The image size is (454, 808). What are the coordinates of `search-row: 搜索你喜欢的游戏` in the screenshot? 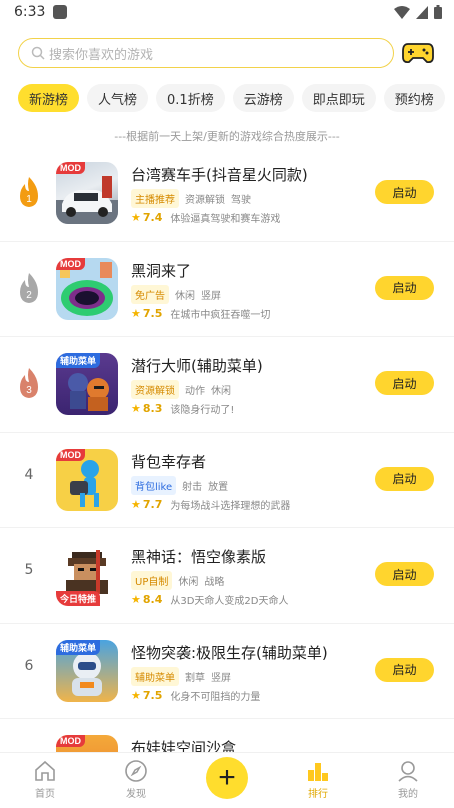 It's located at (228, 53).